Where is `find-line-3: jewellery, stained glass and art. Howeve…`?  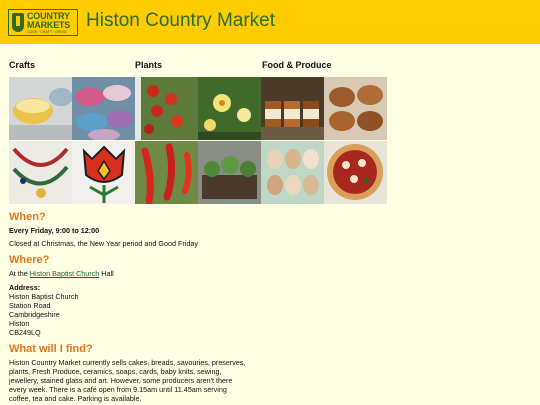 find-line-3: jewellery, stained glass and art. Howeve… is located at coordinates (121, 380).